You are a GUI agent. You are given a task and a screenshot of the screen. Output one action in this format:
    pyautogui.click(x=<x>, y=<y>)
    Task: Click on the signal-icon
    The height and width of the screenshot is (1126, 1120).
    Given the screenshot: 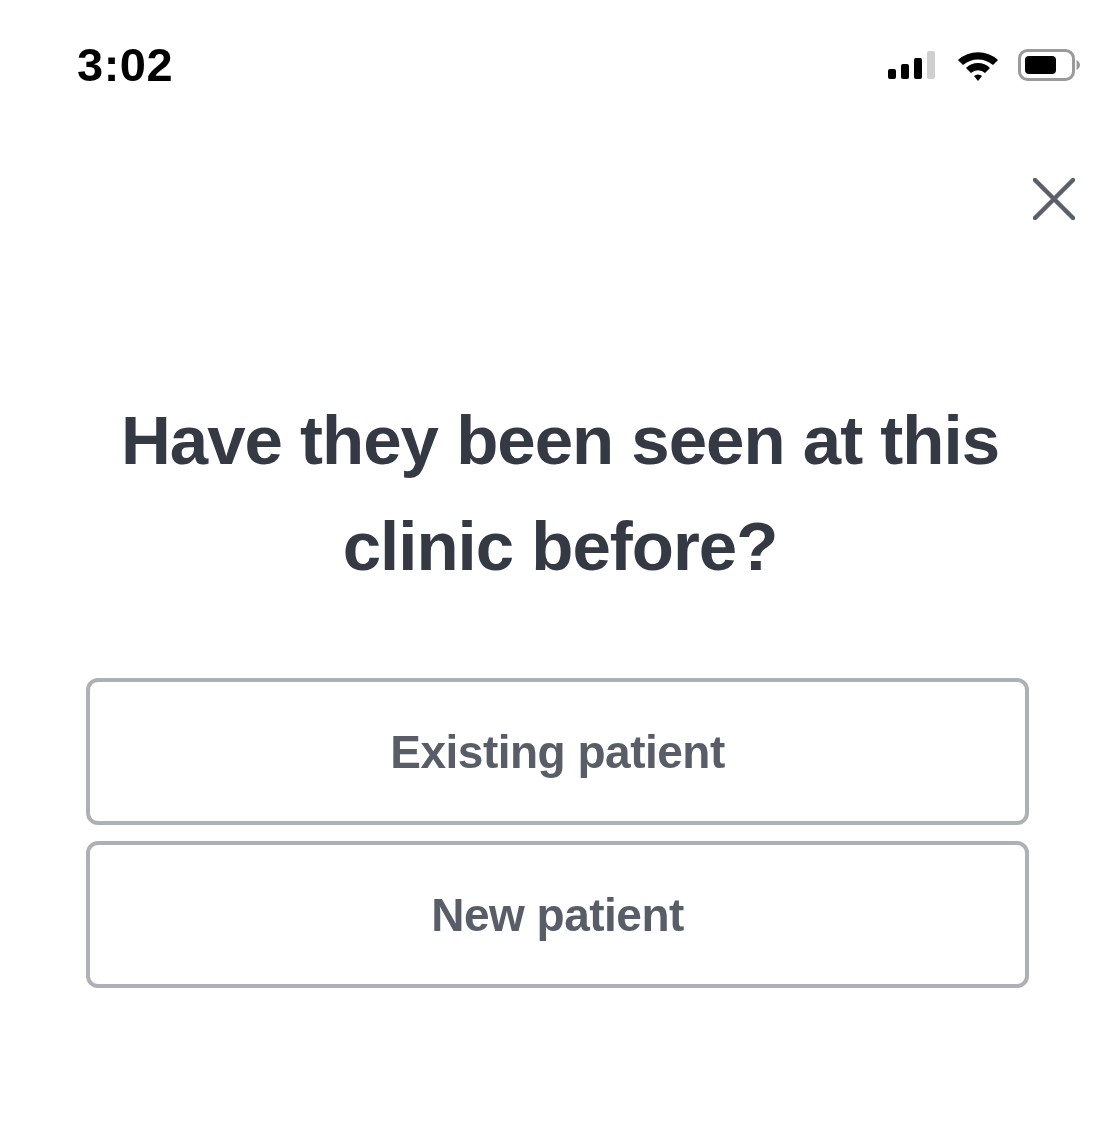 What is the action you would take?
    pyautogui.click(x=913, y=65)
    